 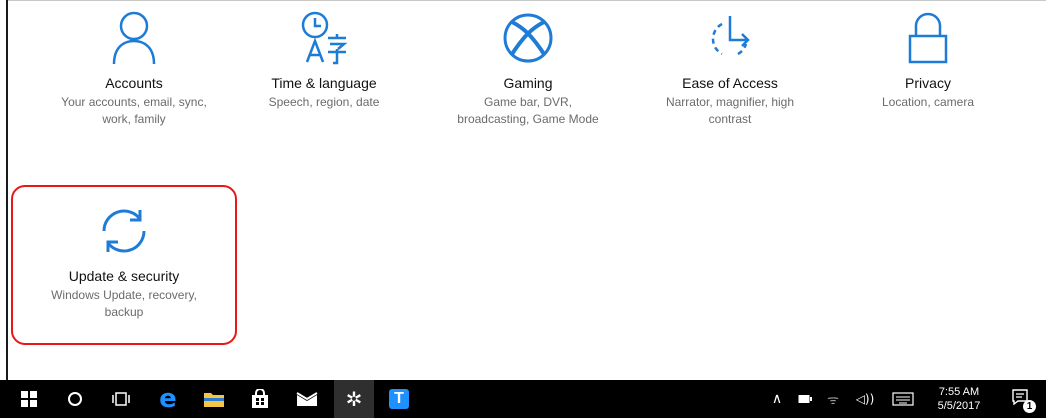 I want to click on action-center-icon: 1, so click(x=1024, y=401).